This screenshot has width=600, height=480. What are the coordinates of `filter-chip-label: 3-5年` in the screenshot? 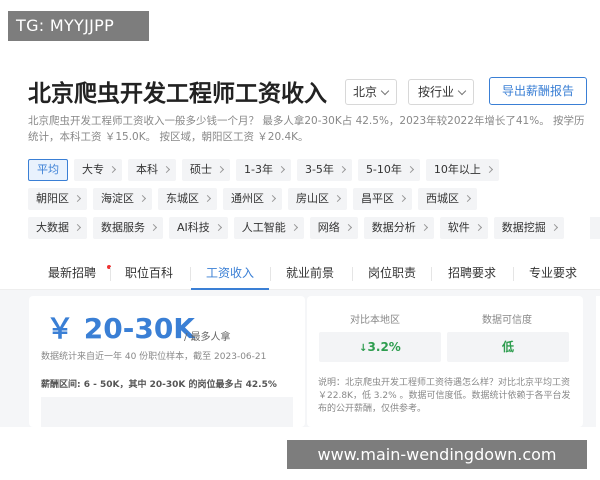 It's located at (319, 169).